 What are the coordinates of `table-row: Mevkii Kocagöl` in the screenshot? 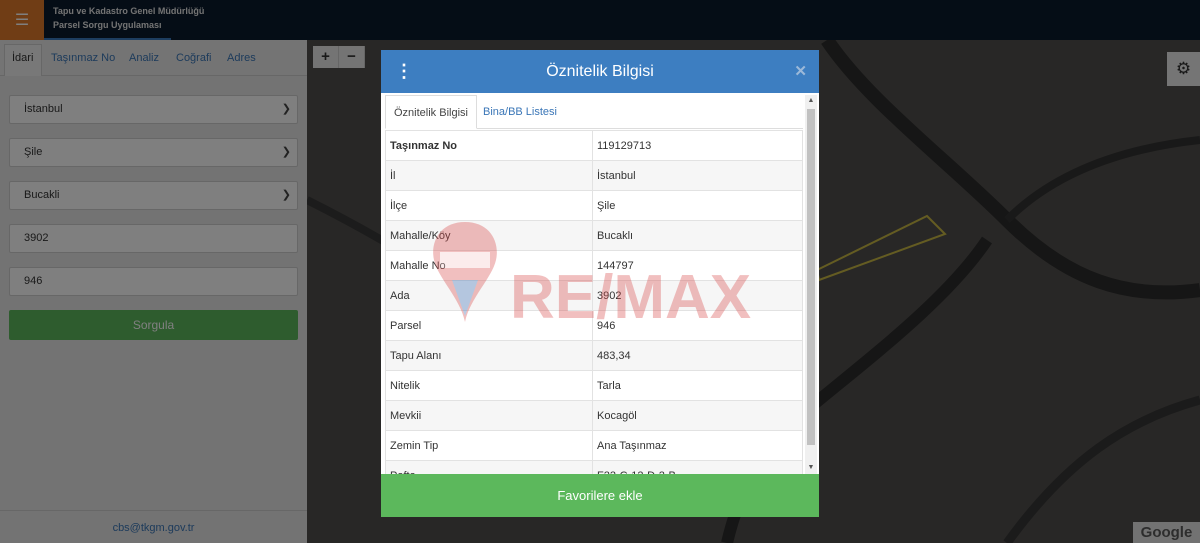 It's located at (594, 415).